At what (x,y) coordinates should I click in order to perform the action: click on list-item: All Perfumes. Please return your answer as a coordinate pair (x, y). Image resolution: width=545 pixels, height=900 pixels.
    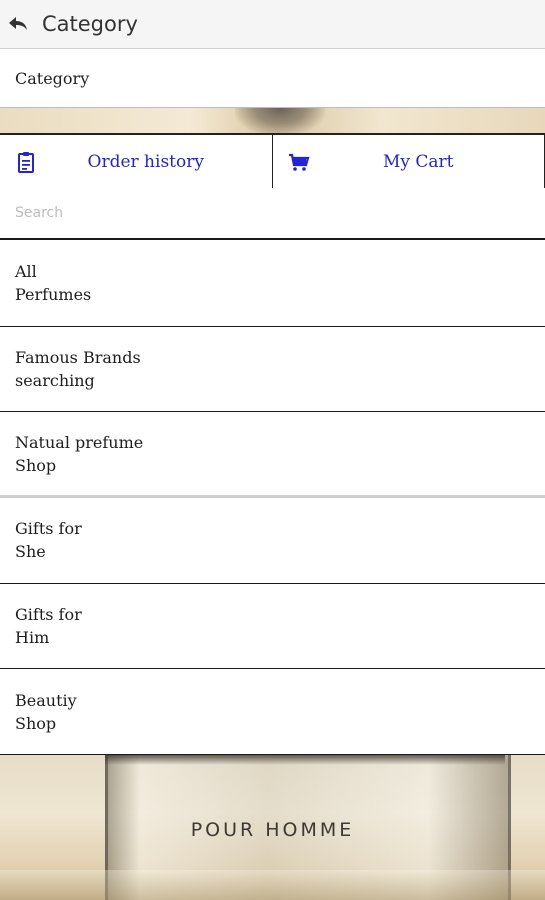
    Looking at the image, I should click on (272, 284).